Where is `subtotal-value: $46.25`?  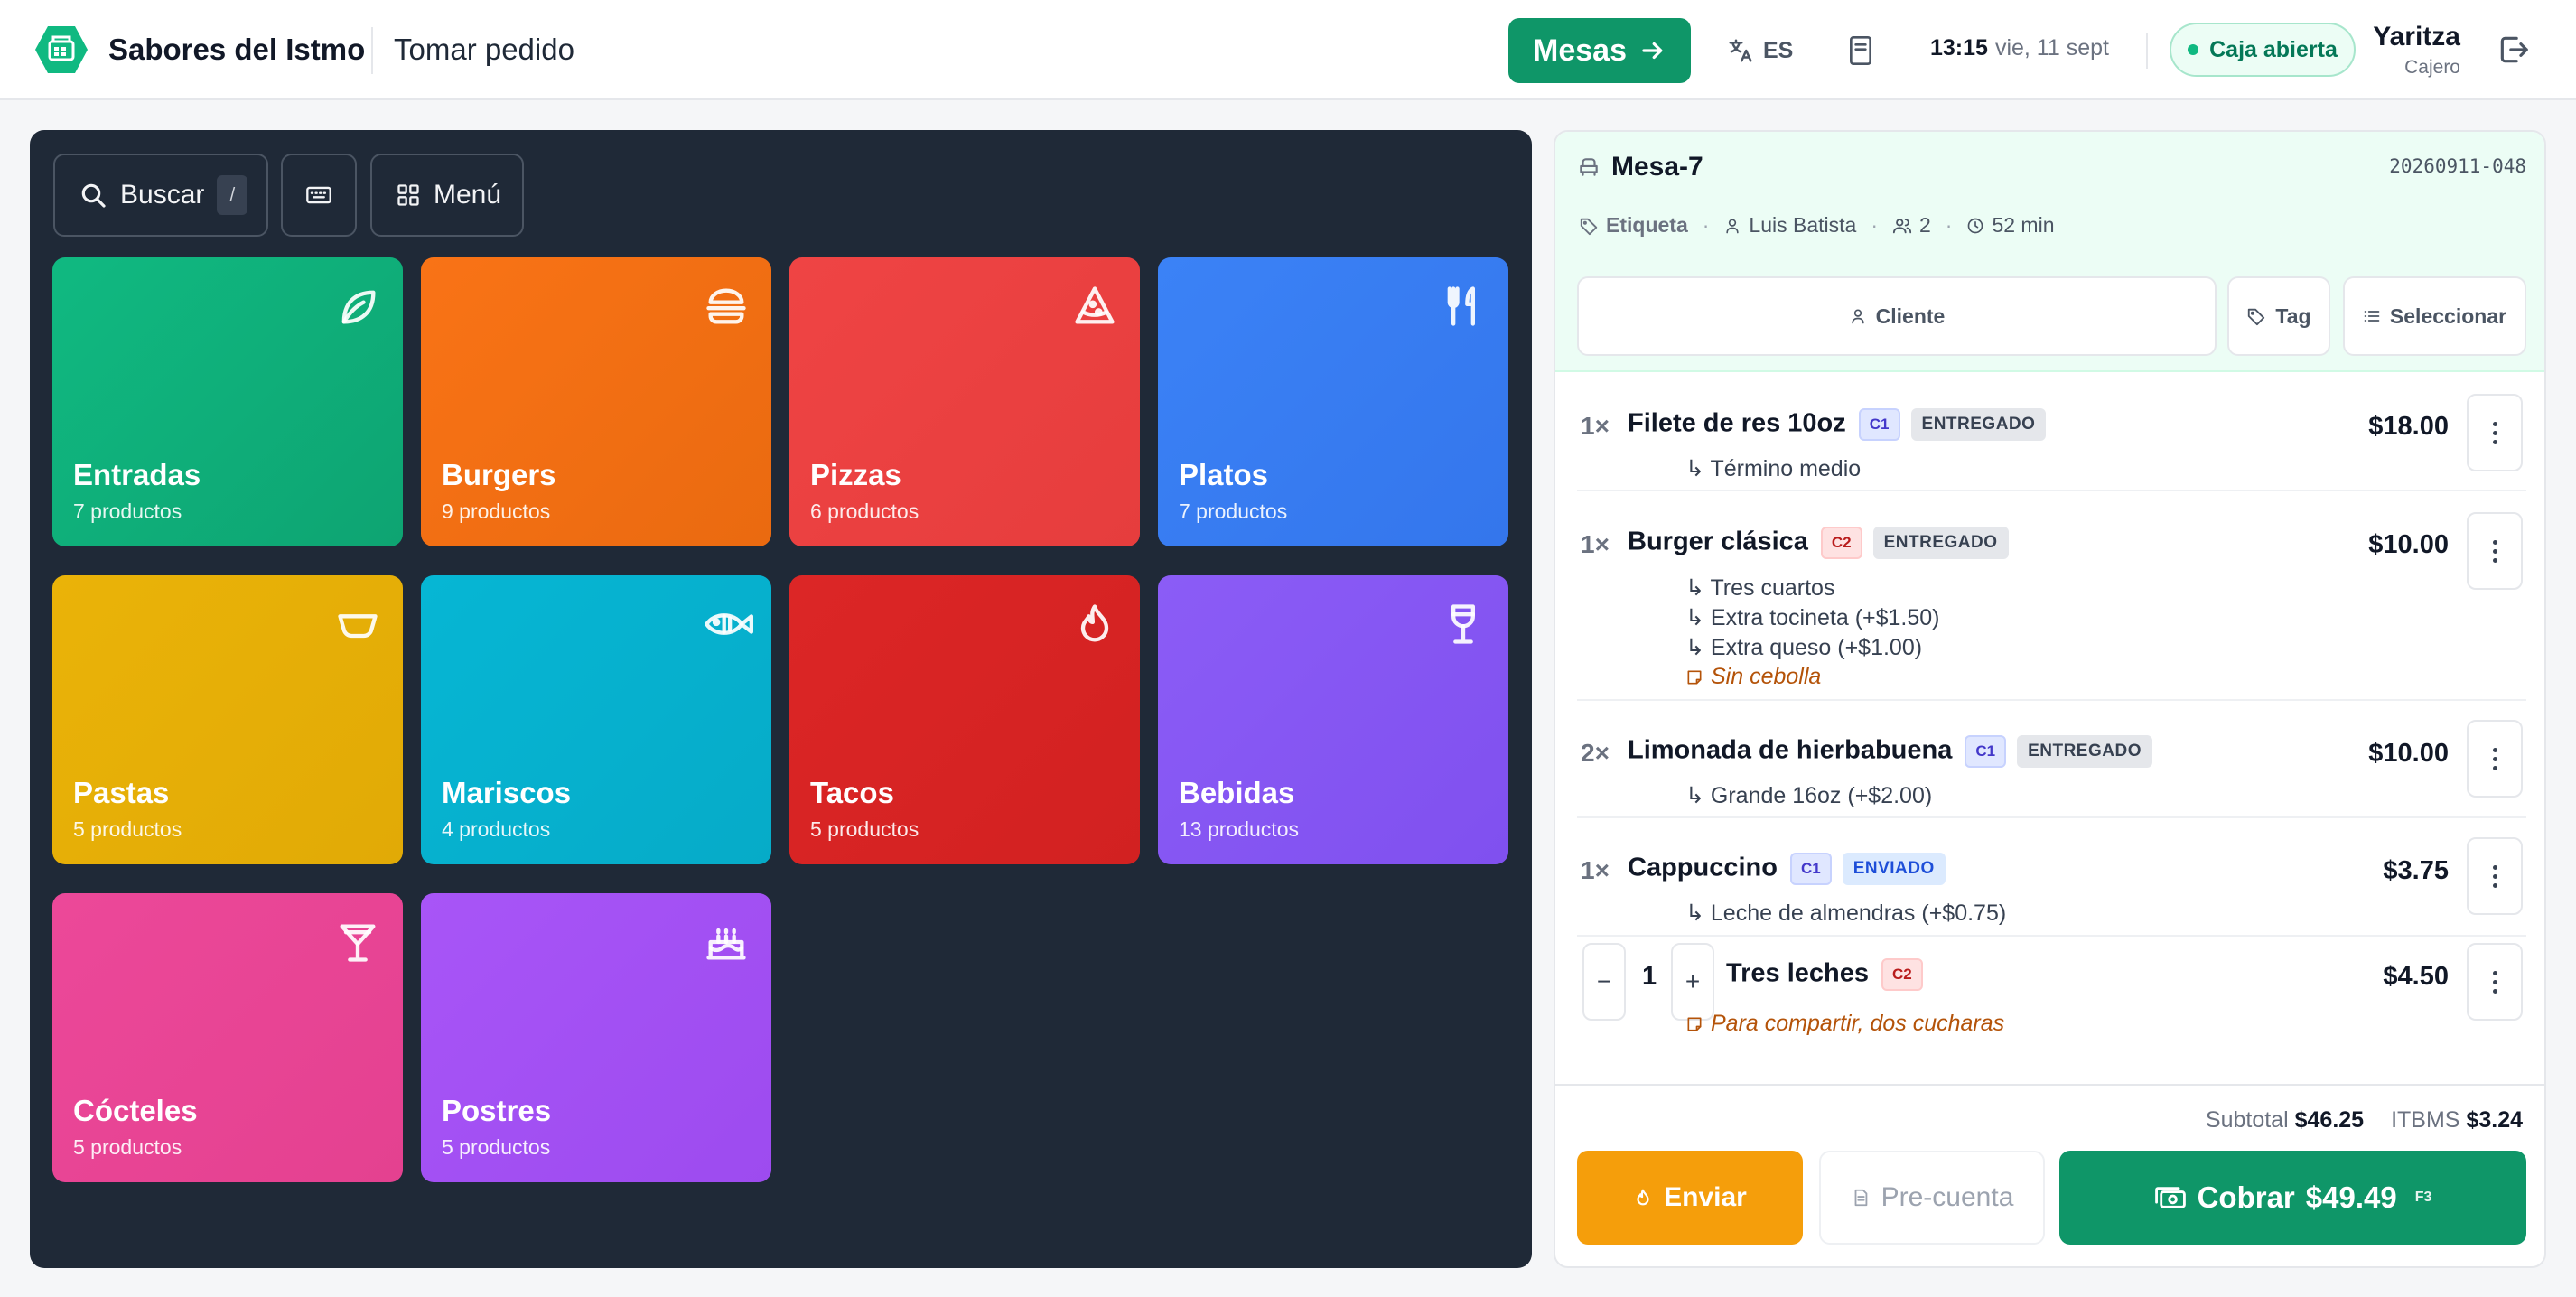
subtotal-value: $46.25 is located at coordinates (2329, 1120).